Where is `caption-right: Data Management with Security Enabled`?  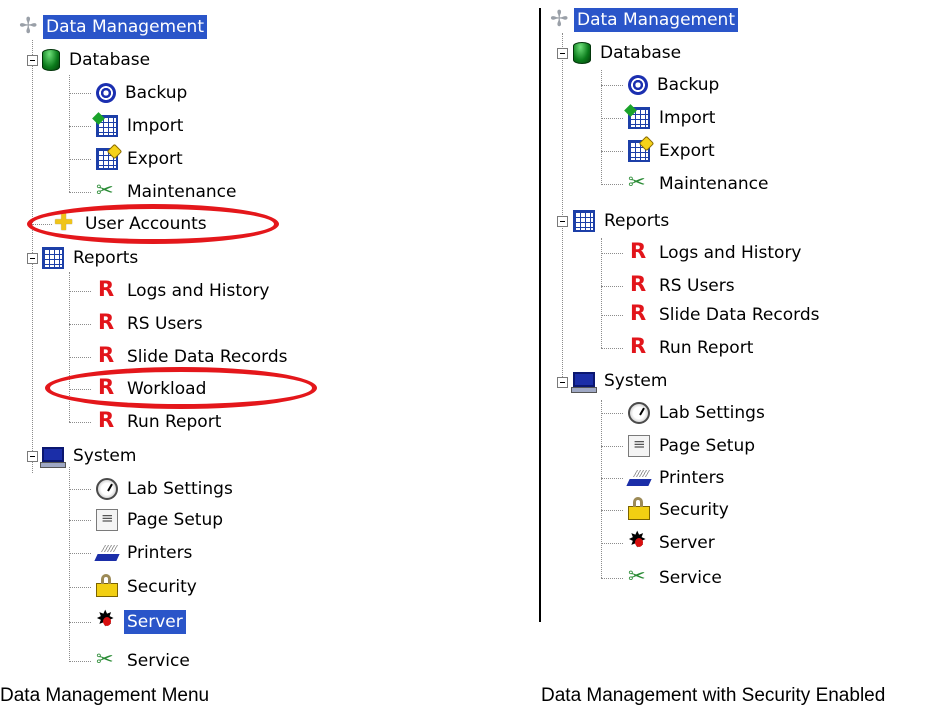
caption-right: Data Management with Security Enabled is located at coordinates (713, 695).